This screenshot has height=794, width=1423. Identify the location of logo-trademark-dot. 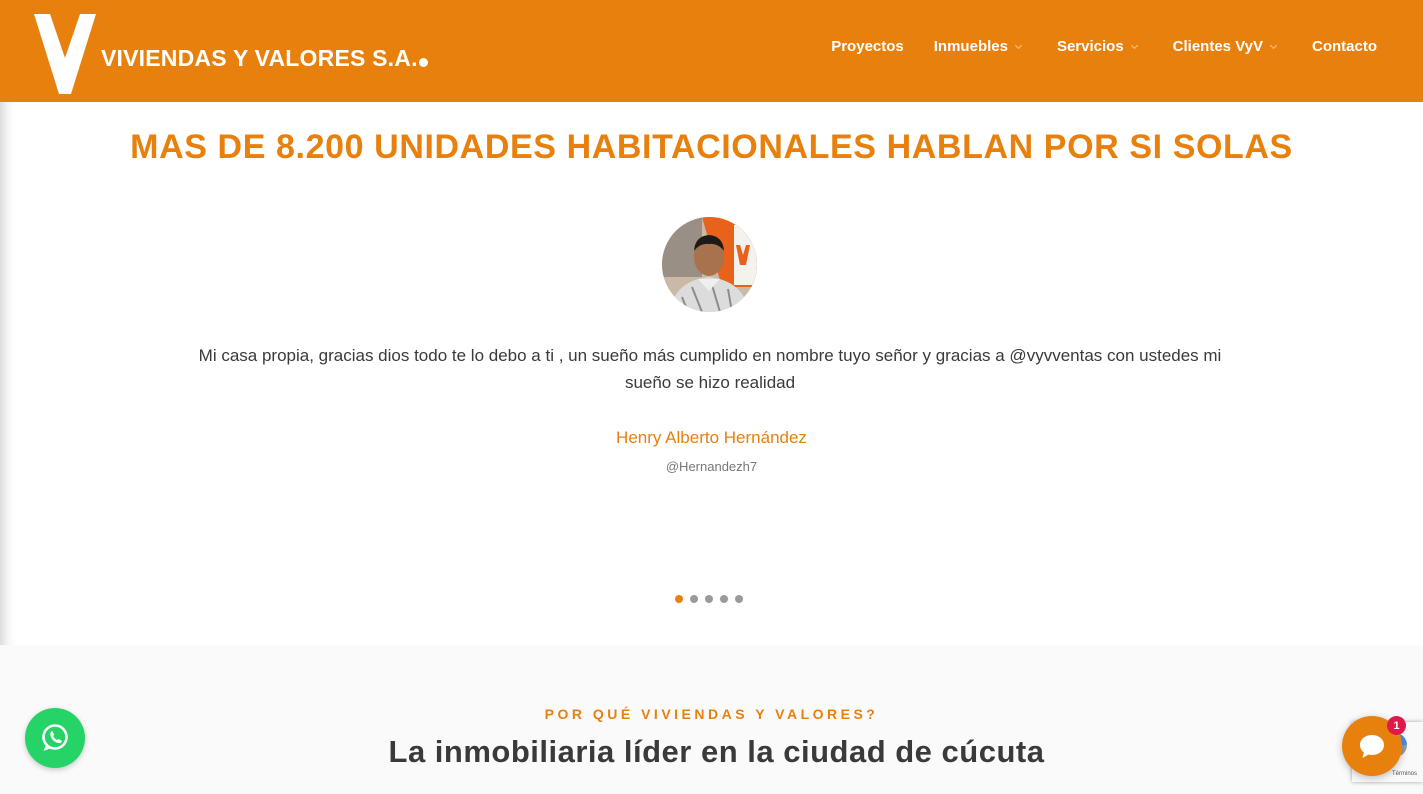
(423, 62).